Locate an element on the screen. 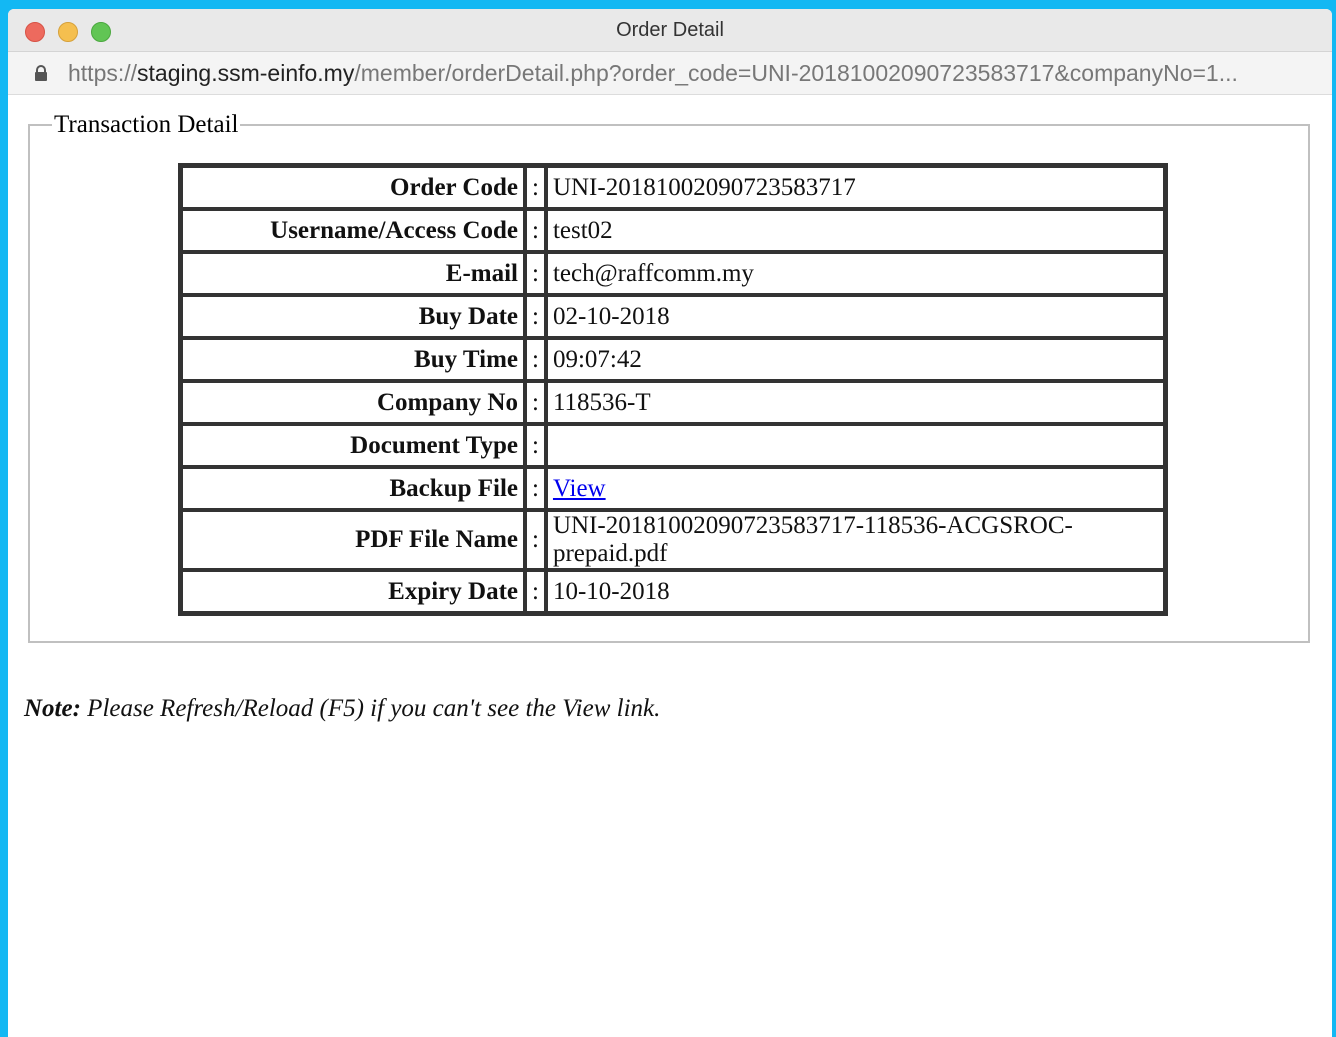 The height and width of the screenshot is (1037, 1336). row-value: 02-10-2018 is located at coordinates (855, 316).